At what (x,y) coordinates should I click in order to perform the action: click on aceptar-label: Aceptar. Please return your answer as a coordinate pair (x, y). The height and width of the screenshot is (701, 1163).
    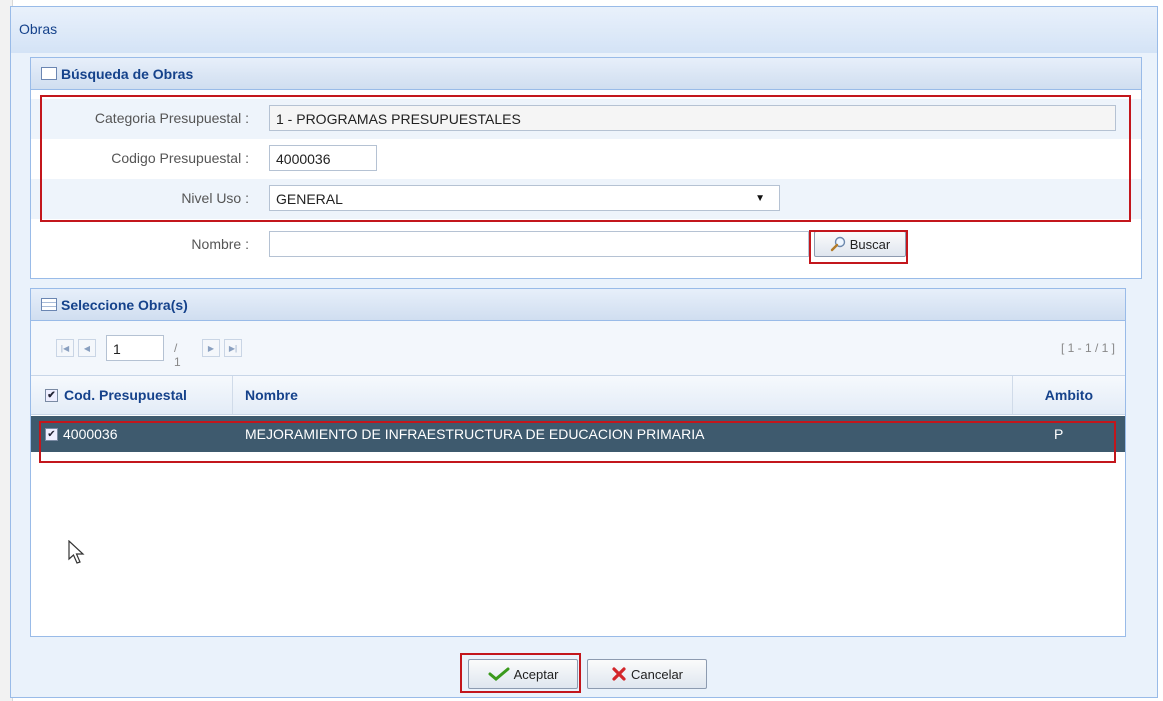
    Looking at the image, I should click on (536, 674).